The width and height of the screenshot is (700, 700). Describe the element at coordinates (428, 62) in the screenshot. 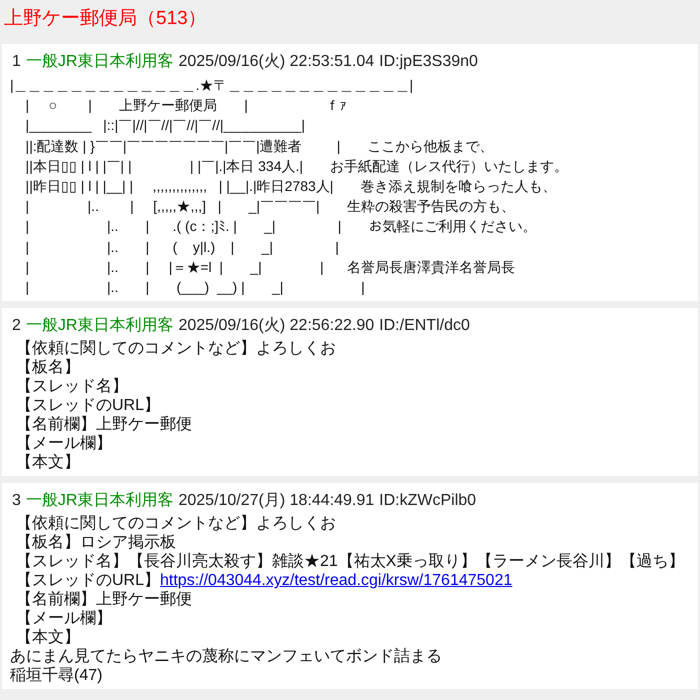

I see `poster-id: ID:jpE3S39n0` at that location.